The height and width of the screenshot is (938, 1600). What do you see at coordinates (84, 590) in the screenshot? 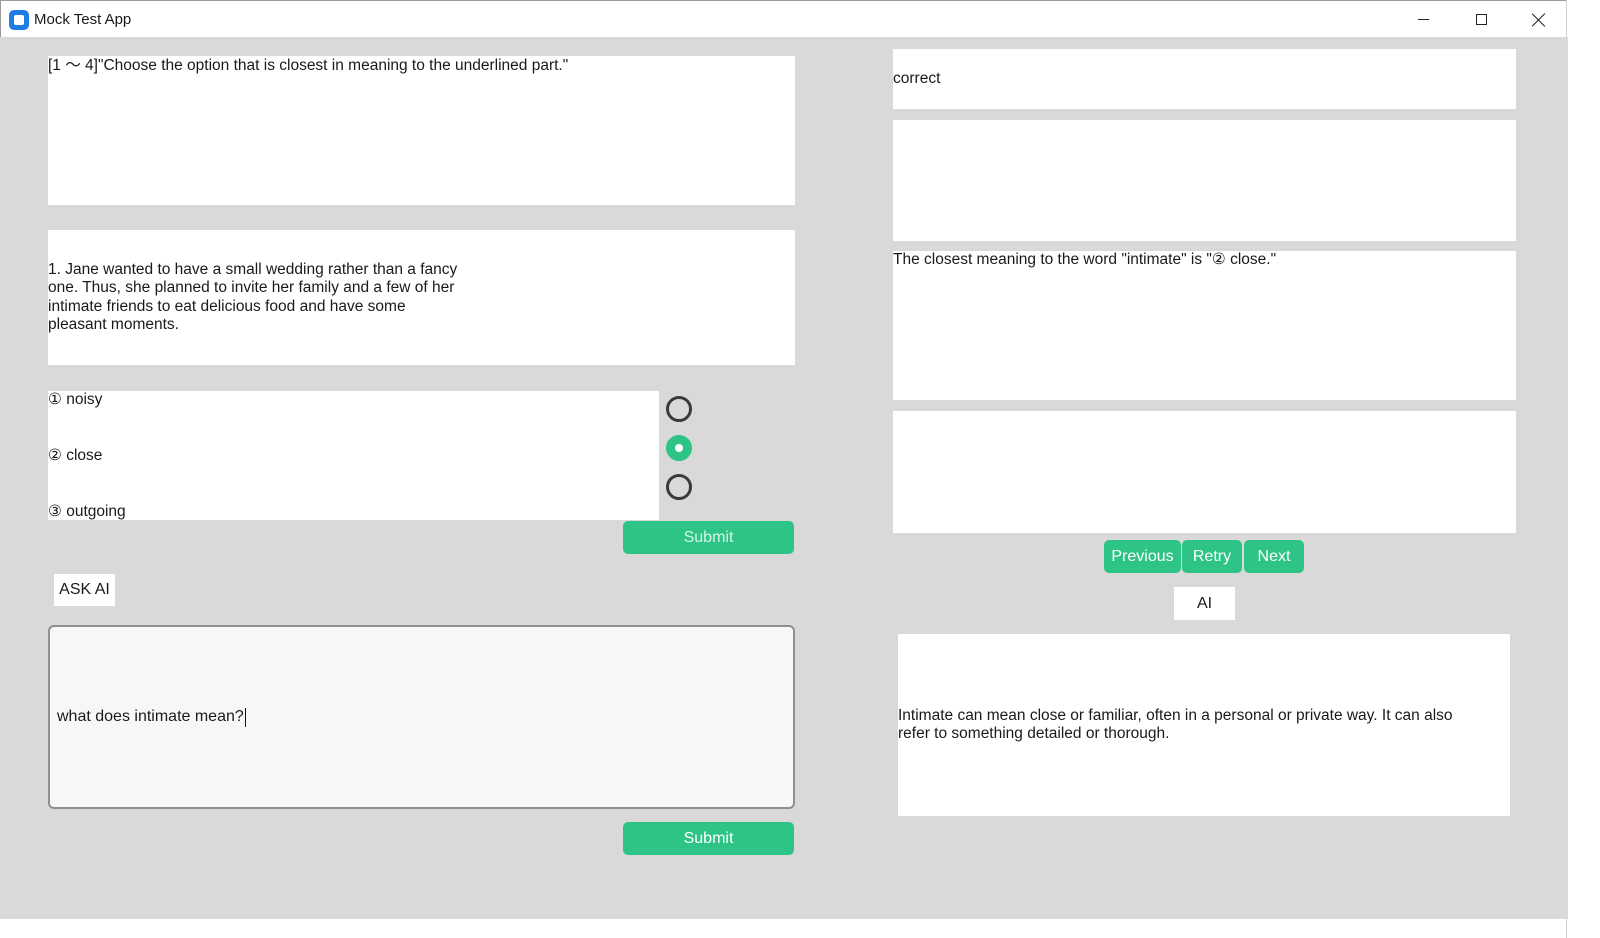
I see `ask-ai-label: ASK AI` at bounding box center [84, 590].